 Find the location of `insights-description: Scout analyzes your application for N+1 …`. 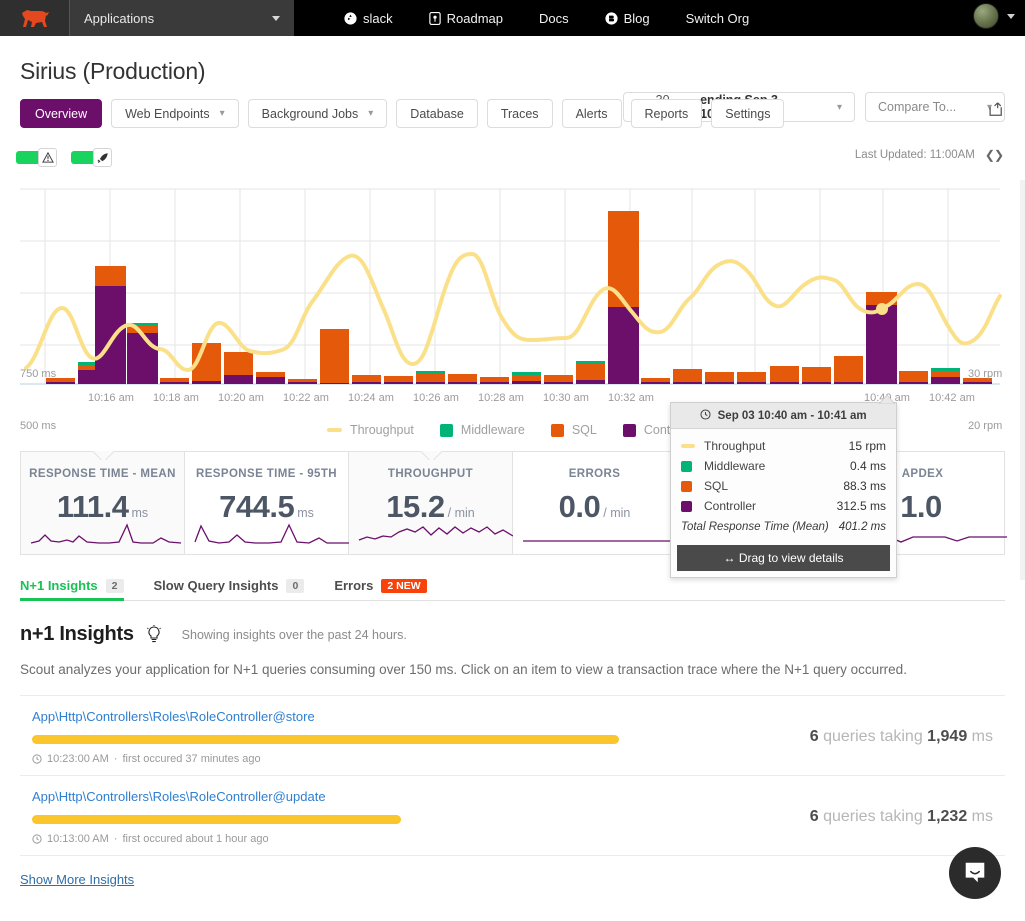

insights-description: Scout analyzes your application for N+1 … is located at coordinates (463, 669).